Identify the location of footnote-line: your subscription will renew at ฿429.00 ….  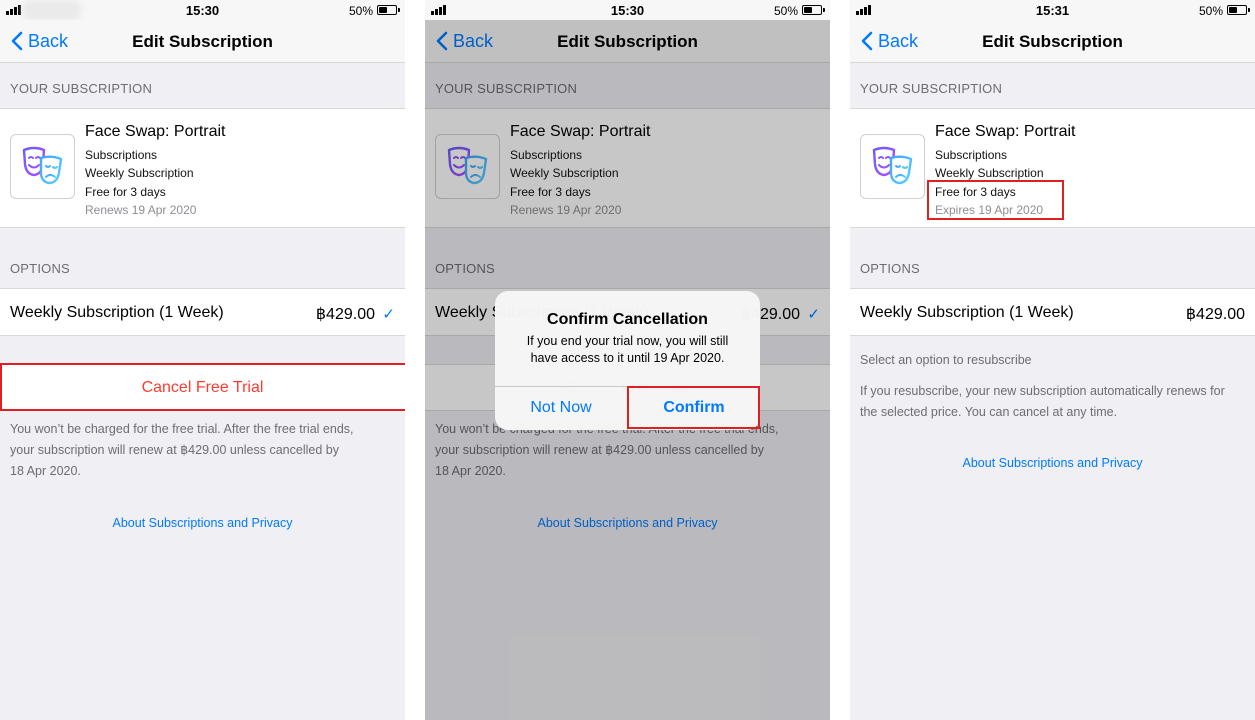
(174, 450).